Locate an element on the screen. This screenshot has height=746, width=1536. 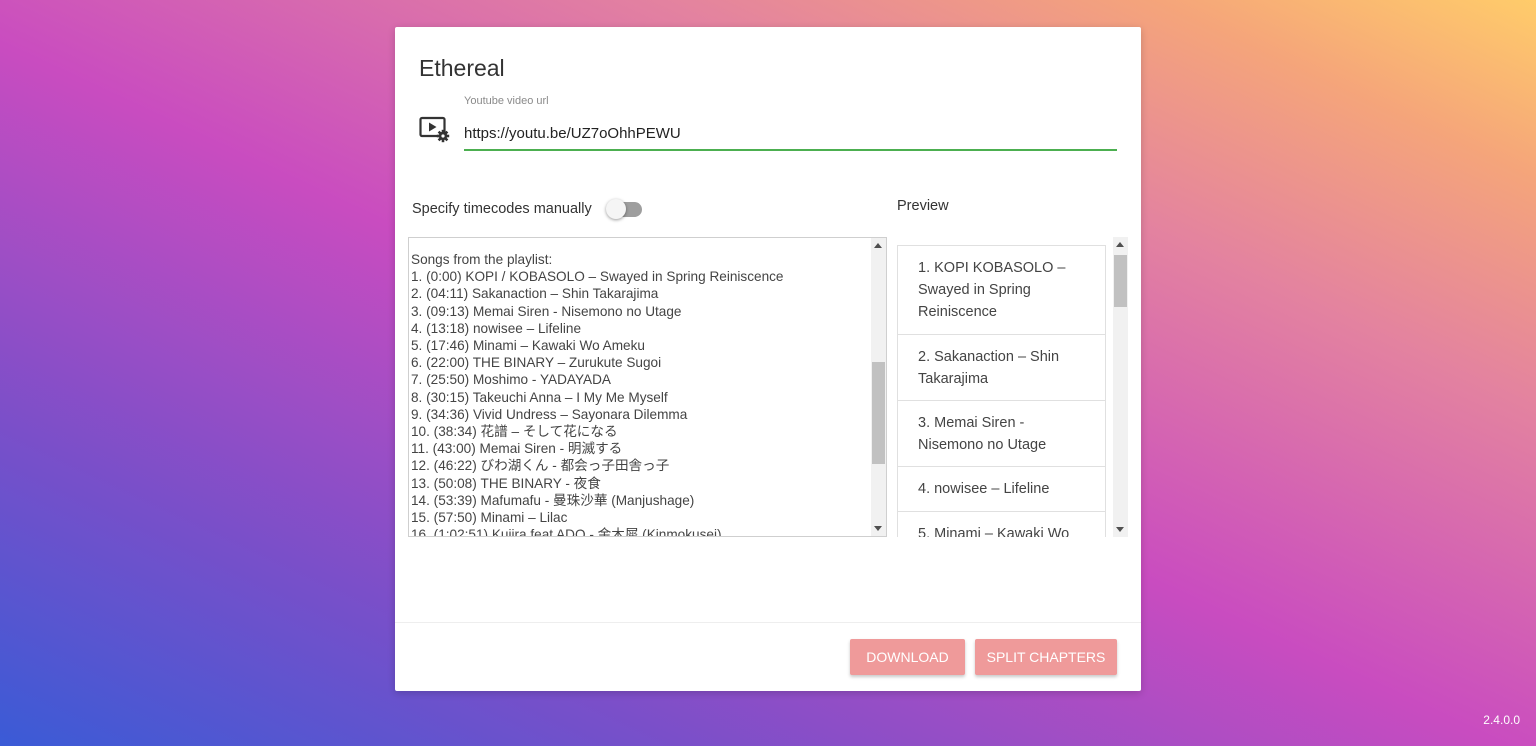
preview-scrollbar is located at coordinates (1120, 387).